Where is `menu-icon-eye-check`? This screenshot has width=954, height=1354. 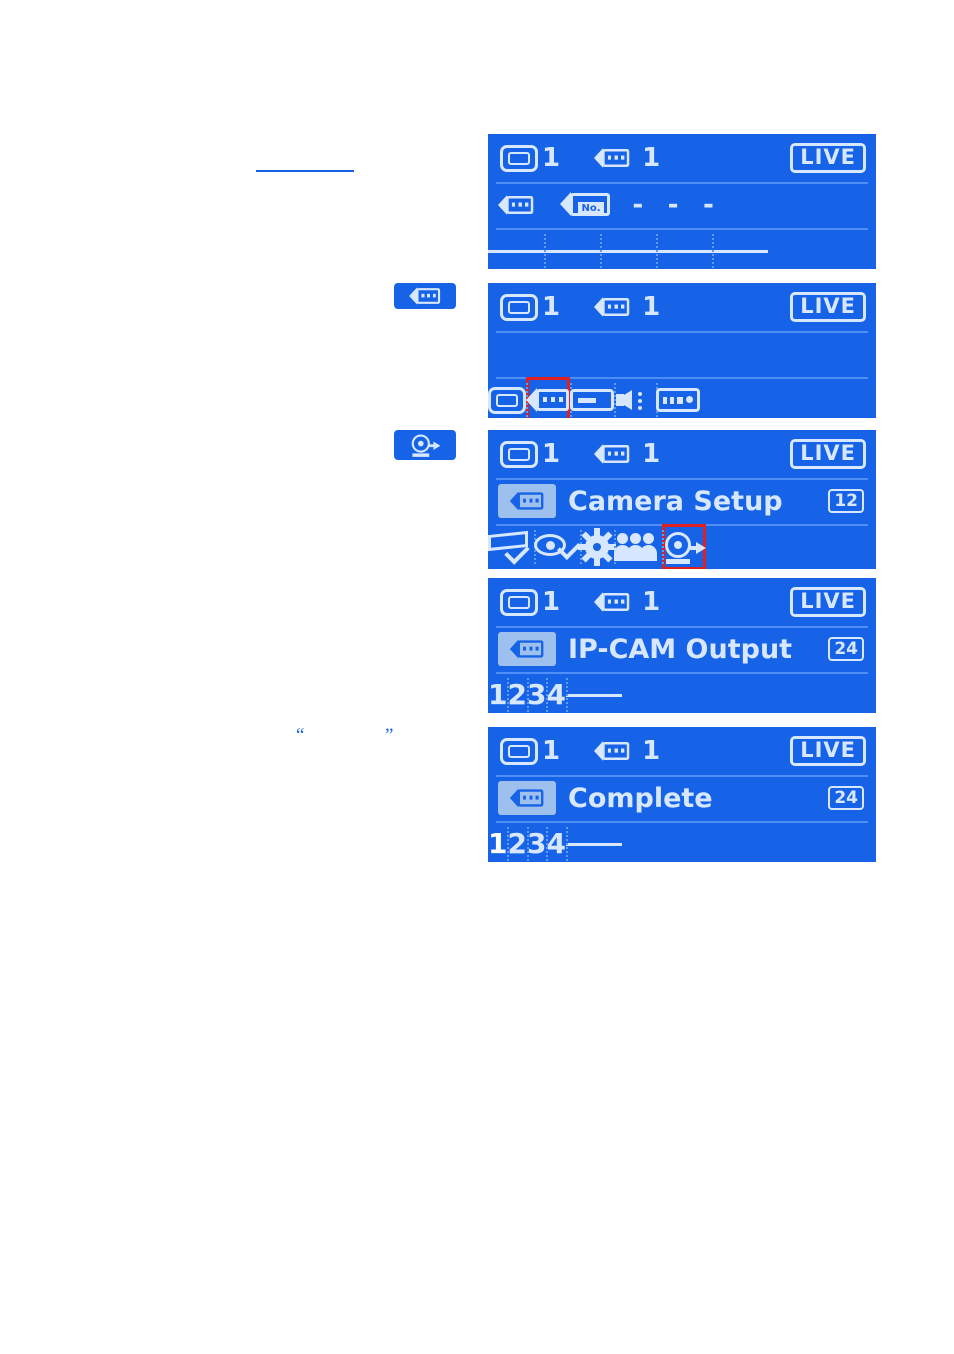 menu-icon-eye-check is located at coordinates (558, 546).